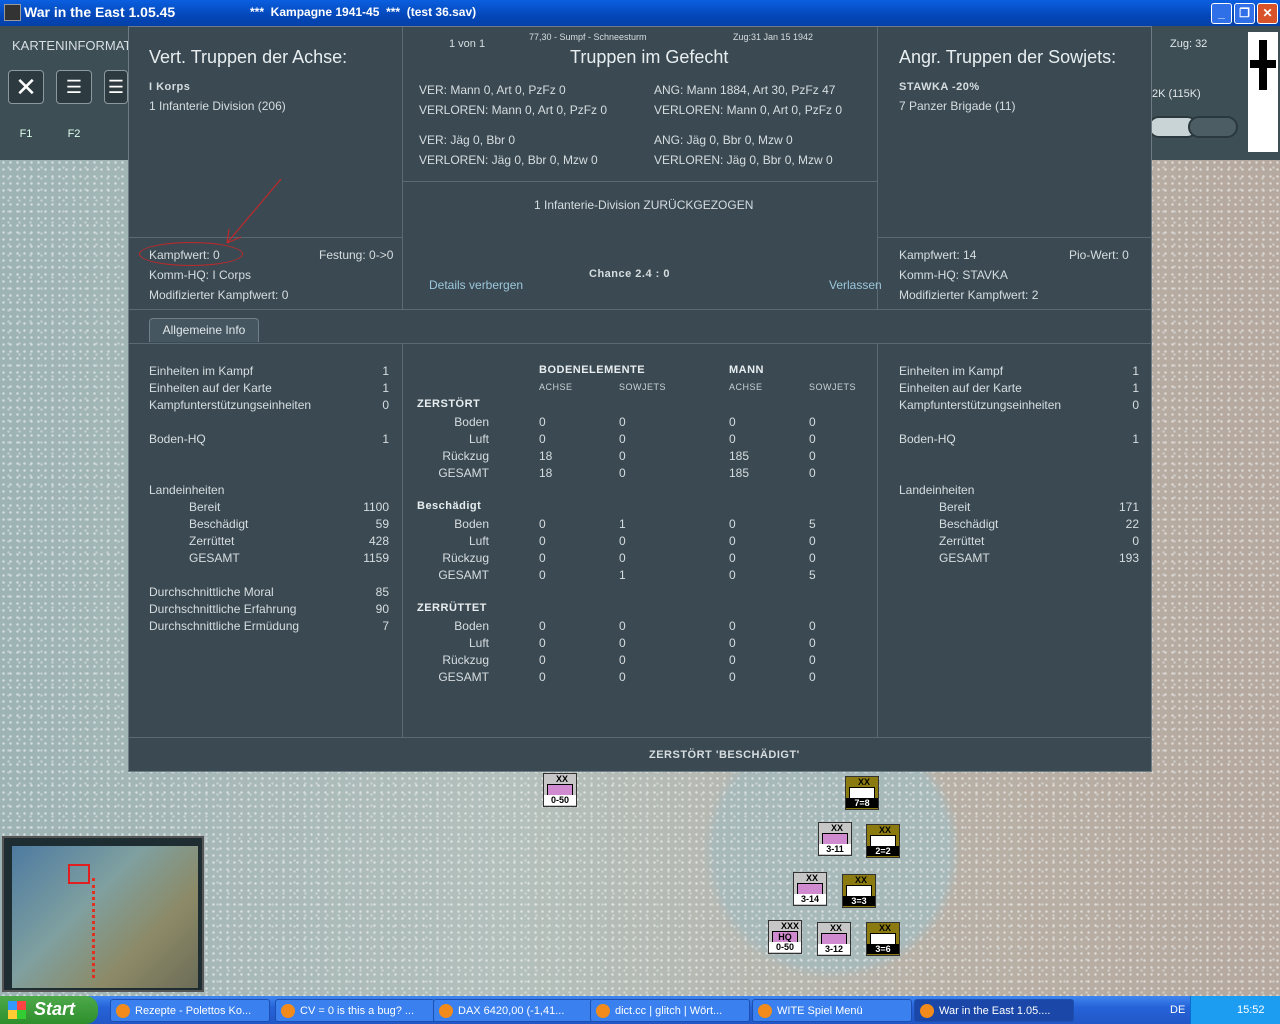  What do you see at coordinates (859, 891) in the screenshot?
I see `map-unit-counter: XX 3=3` at bounding box center [859, 891].